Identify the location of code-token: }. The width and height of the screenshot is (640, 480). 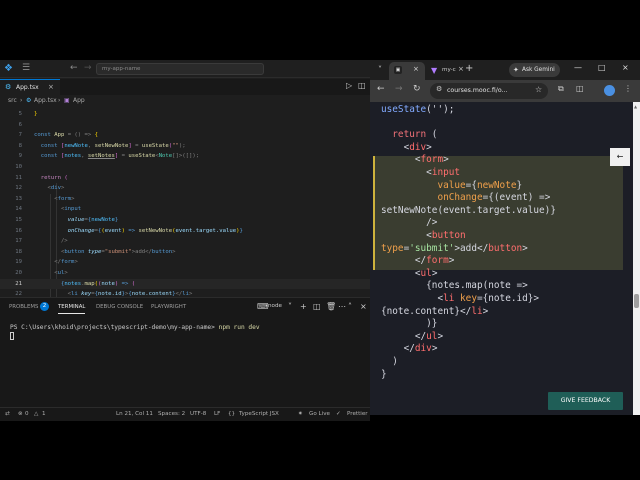
(519, 185).